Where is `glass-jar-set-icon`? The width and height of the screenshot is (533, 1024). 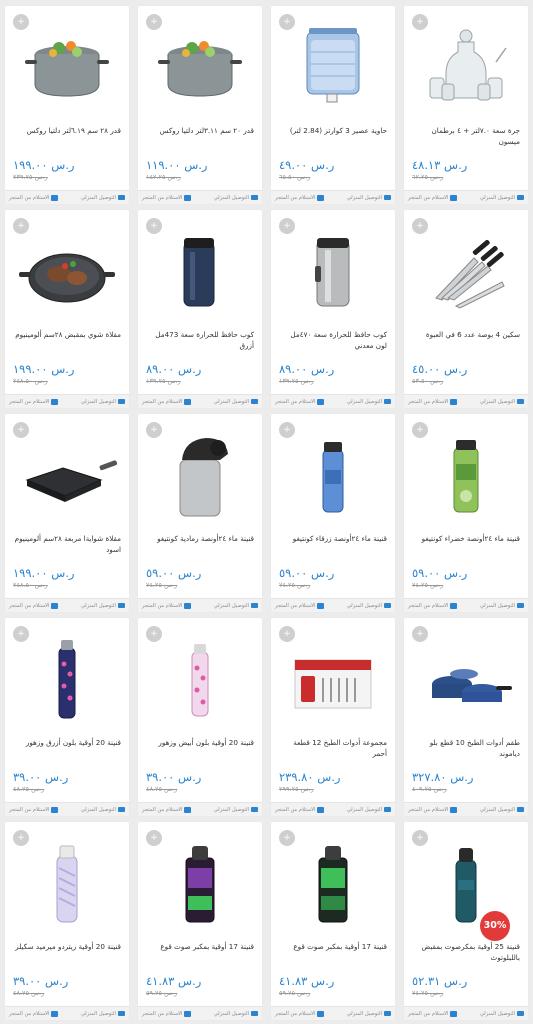 glass-jar-set-icon is located at coordinates (466, 68).